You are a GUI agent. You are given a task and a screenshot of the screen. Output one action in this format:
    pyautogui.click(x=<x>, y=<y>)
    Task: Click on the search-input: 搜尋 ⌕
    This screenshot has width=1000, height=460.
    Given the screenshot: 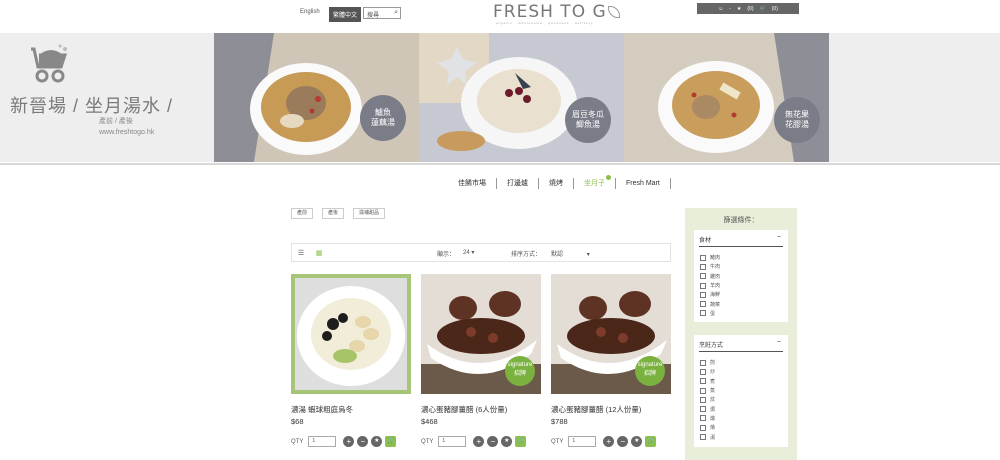 What is the action you would take?
    pyautogui.click(x=382, y=13)
    